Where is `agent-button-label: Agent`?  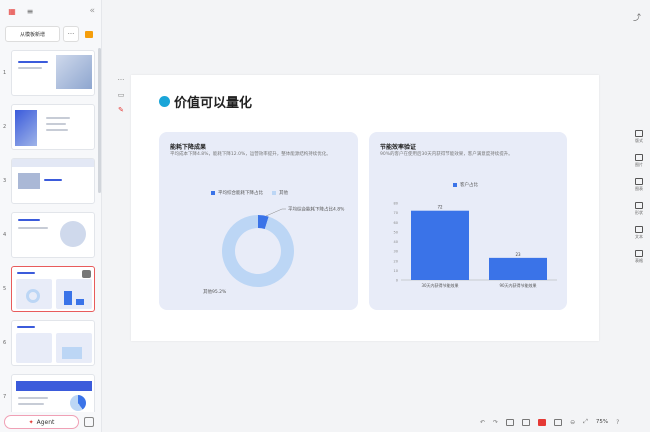
agent-button-label: Agent is located at coordinates (45, 422).